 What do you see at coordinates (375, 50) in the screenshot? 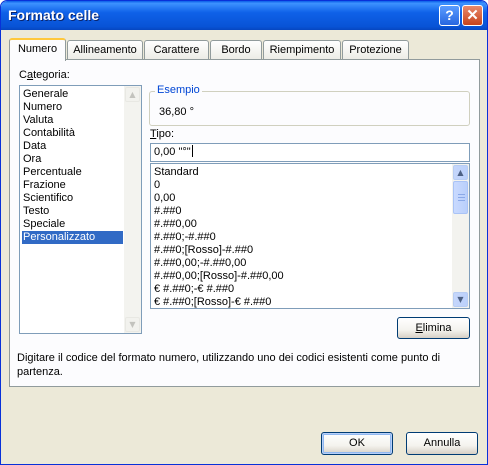
I see `tab-protezione: Protezione` at bounding box center [375, 50].